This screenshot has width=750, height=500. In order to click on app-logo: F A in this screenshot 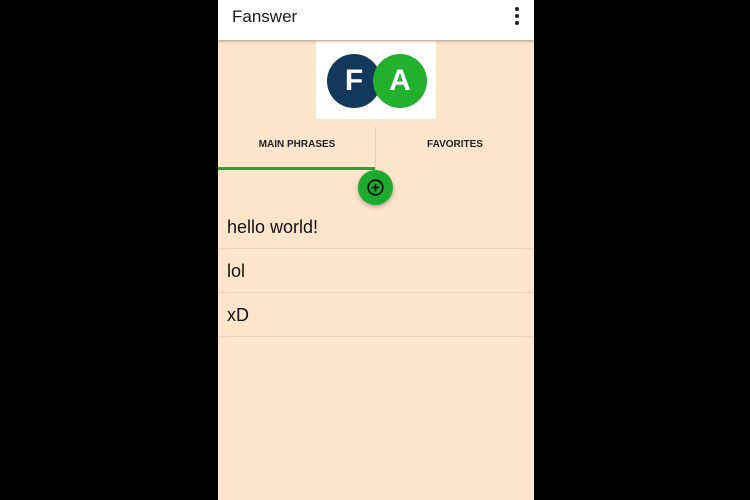, I will do `click(376, 80)`.